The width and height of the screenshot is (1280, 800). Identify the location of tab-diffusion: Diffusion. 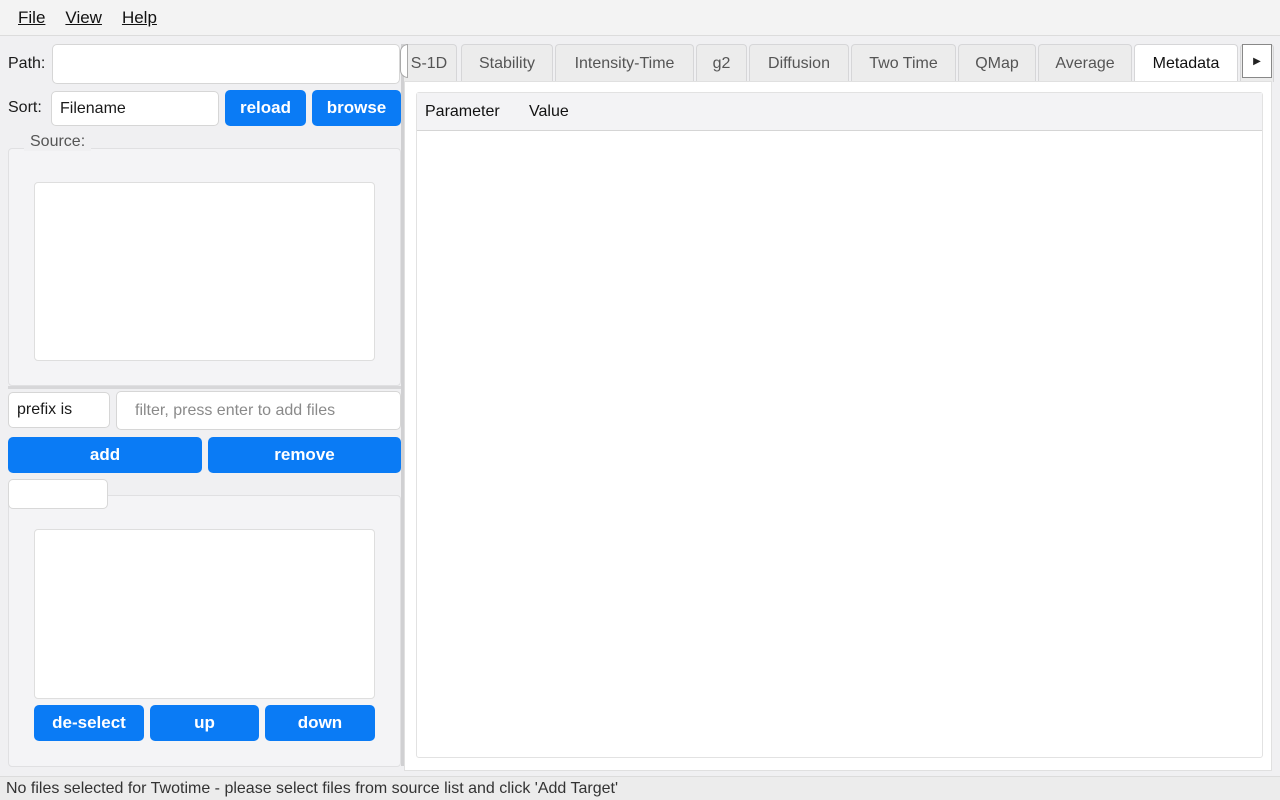
(799, 63).